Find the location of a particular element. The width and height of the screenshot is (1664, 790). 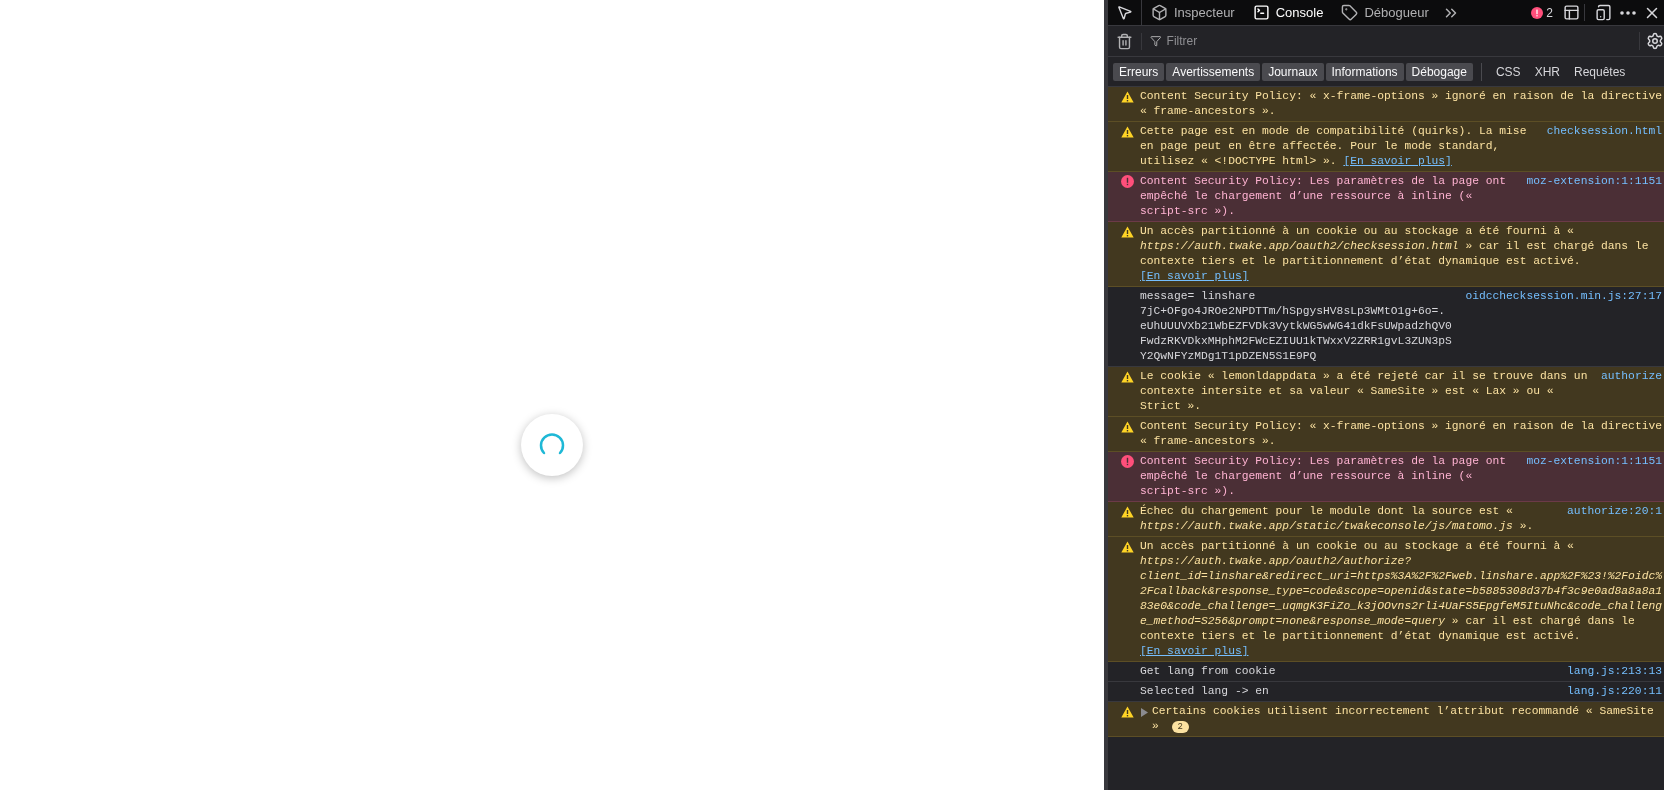

console-message: Un accès partitionné à un cookie ou au stockage a été fourni à « https://auth.twake.app/oauth2/checksession.html » car il est chargé dans le contexte tiers et le partitionnement d’état dynamique est activé. [En savoir plus] is located at coordinates (1395, 254).